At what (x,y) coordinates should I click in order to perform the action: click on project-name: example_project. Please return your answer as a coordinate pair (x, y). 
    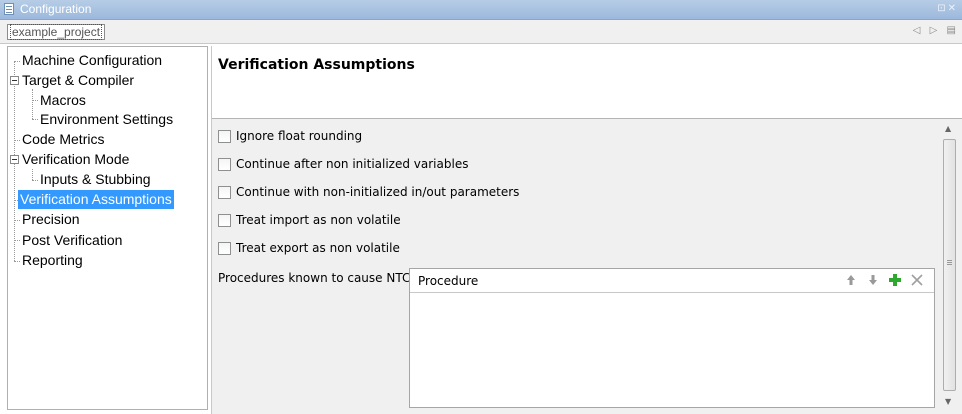
    Looking at the image, I should click on (56, 32).